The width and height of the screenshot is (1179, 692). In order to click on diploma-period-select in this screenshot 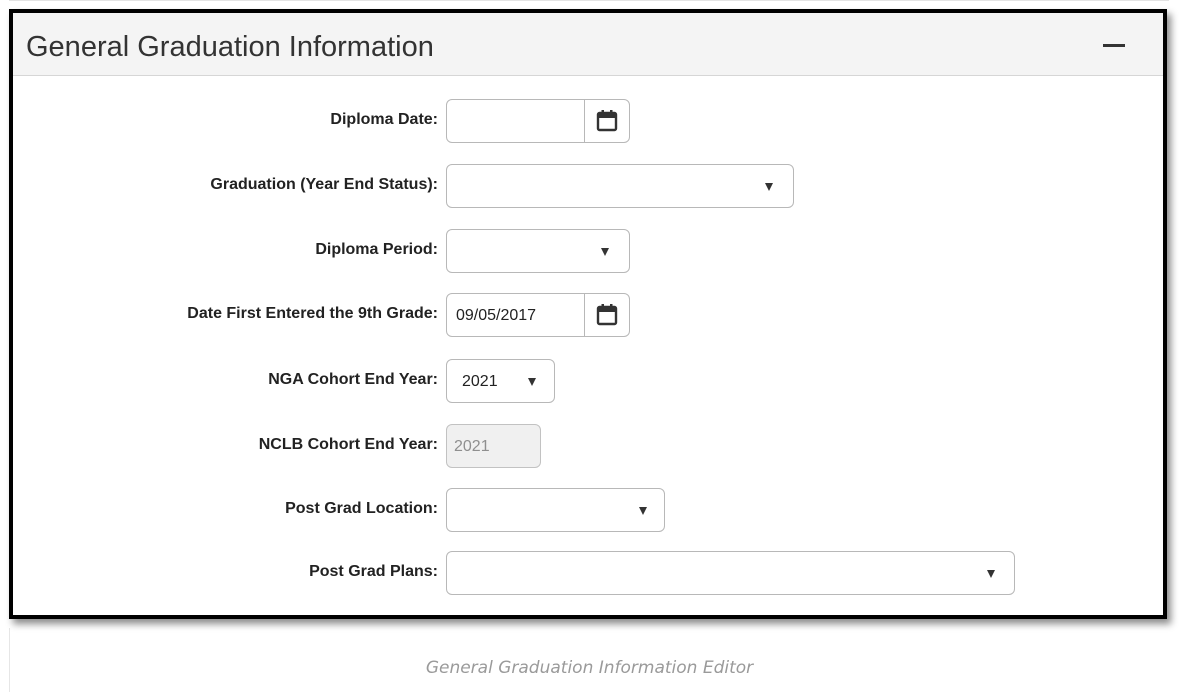, I will do `click(538, 251)`.